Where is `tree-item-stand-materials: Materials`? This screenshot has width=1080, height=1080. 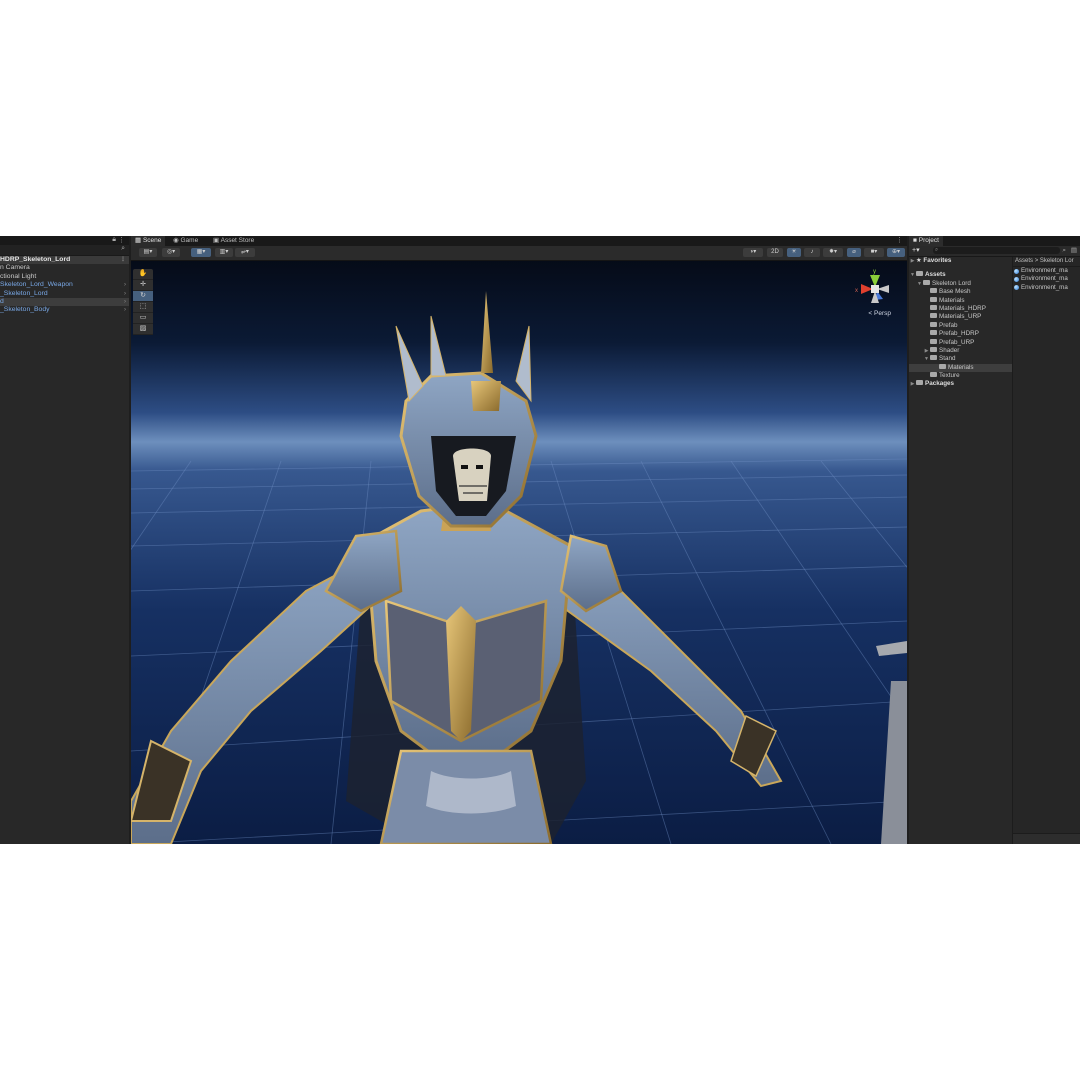 tree-item-stand-materials: Materials is located at coordinates (960, 368).